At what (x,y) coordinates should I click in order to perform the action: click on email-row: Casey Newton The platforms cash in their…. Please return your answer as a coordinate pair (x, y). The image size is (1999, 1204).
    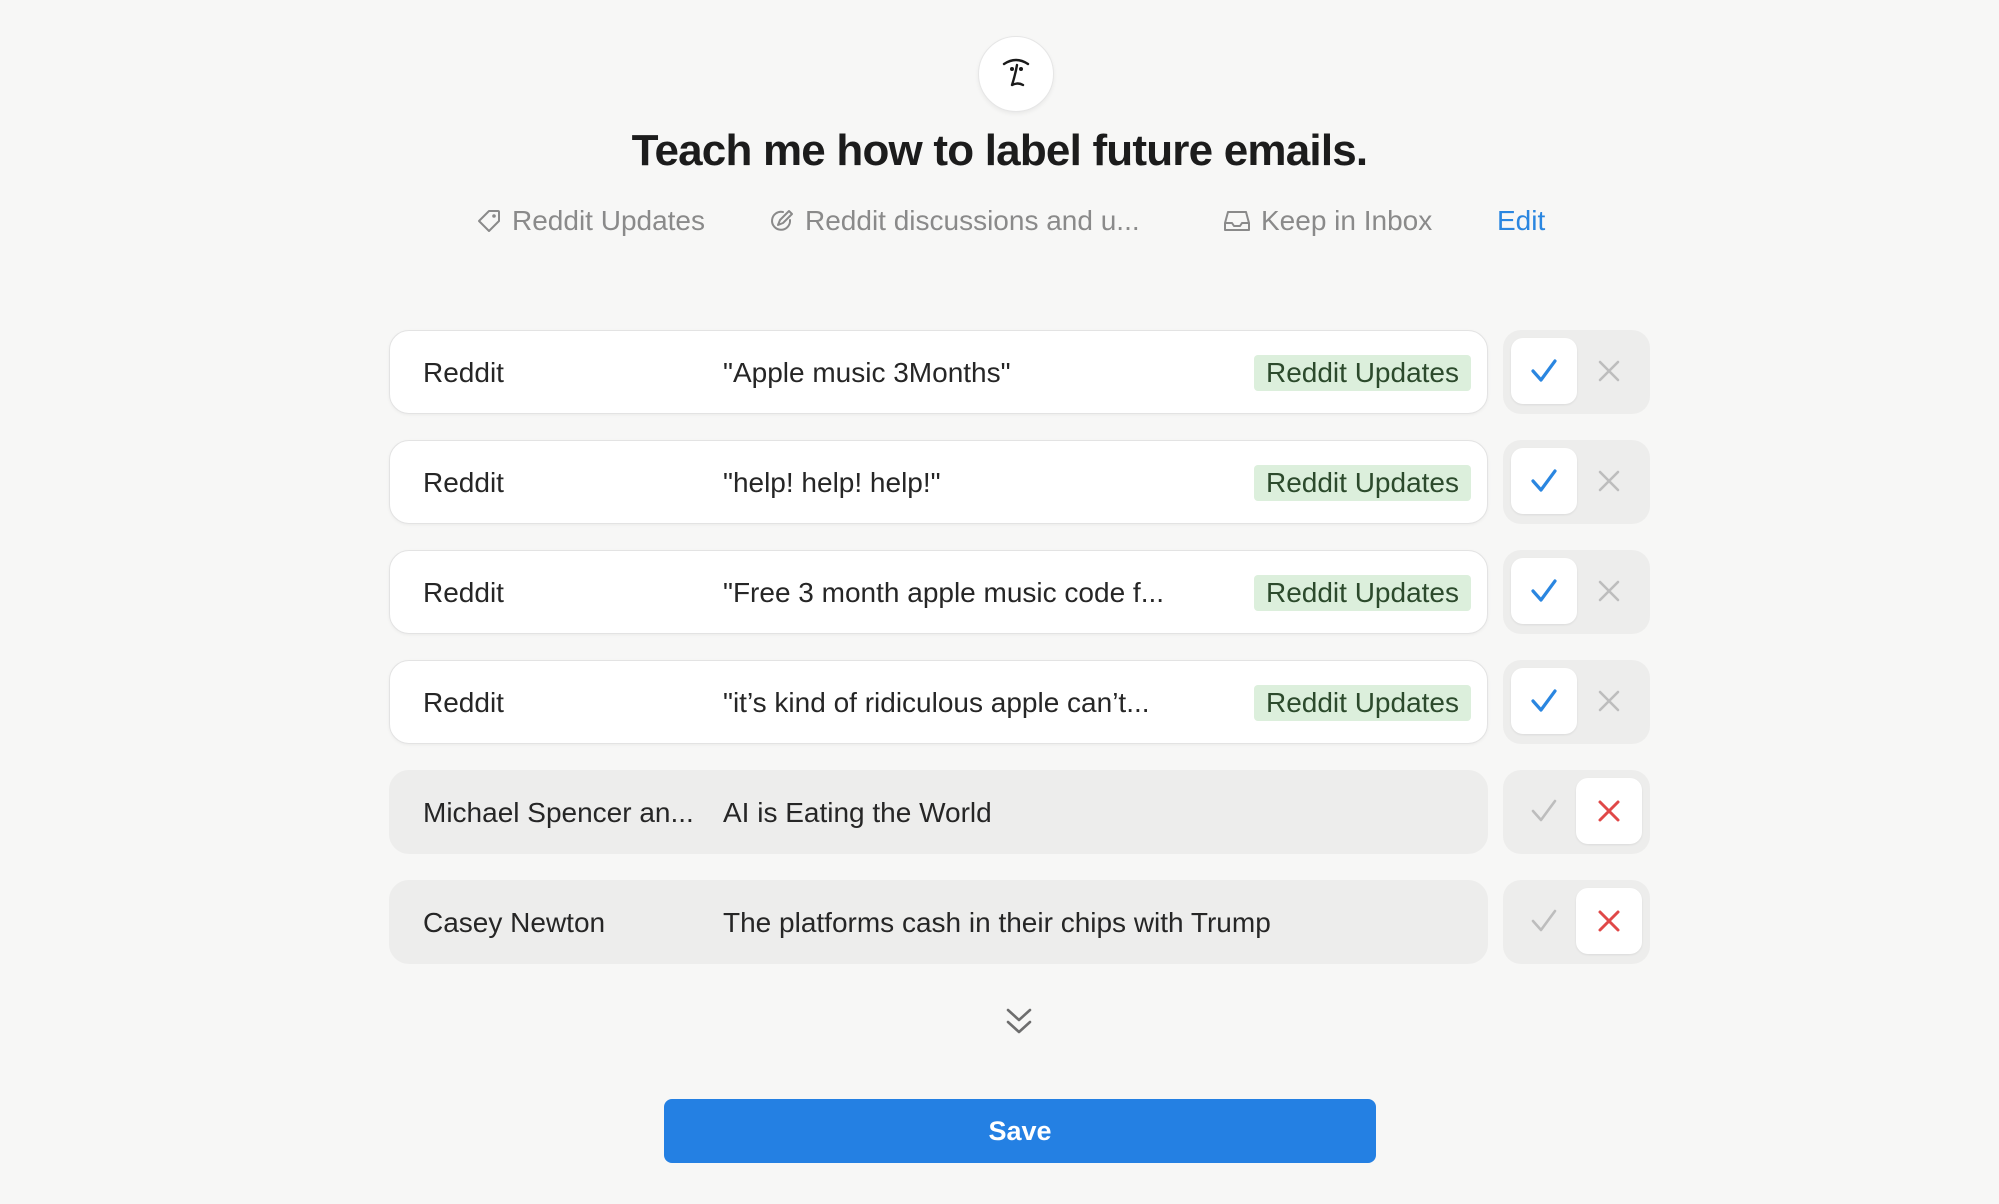
    Looking at the image, I should click on (938, 922).